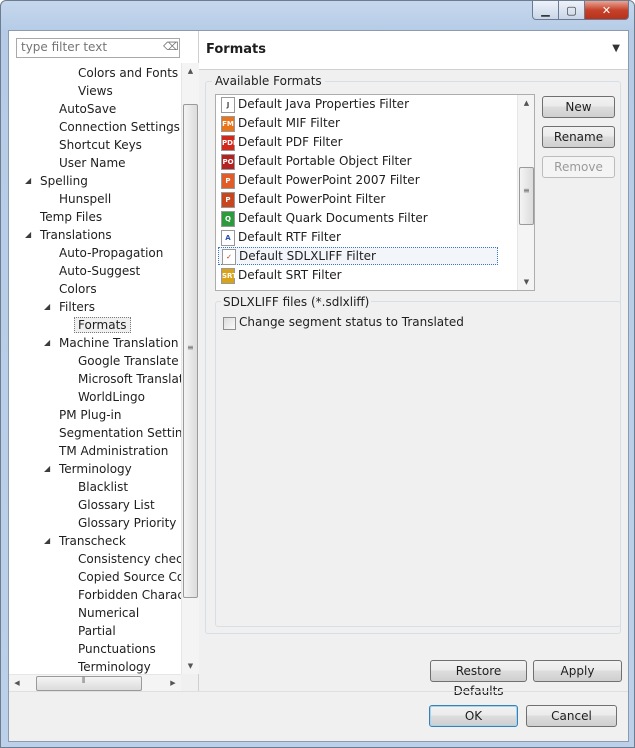 The image size is (635, 748). Describe the element at coordinates (357, 275) in the screenshot. I see `format-list-item: SRT Default SRT Filter` at that location.